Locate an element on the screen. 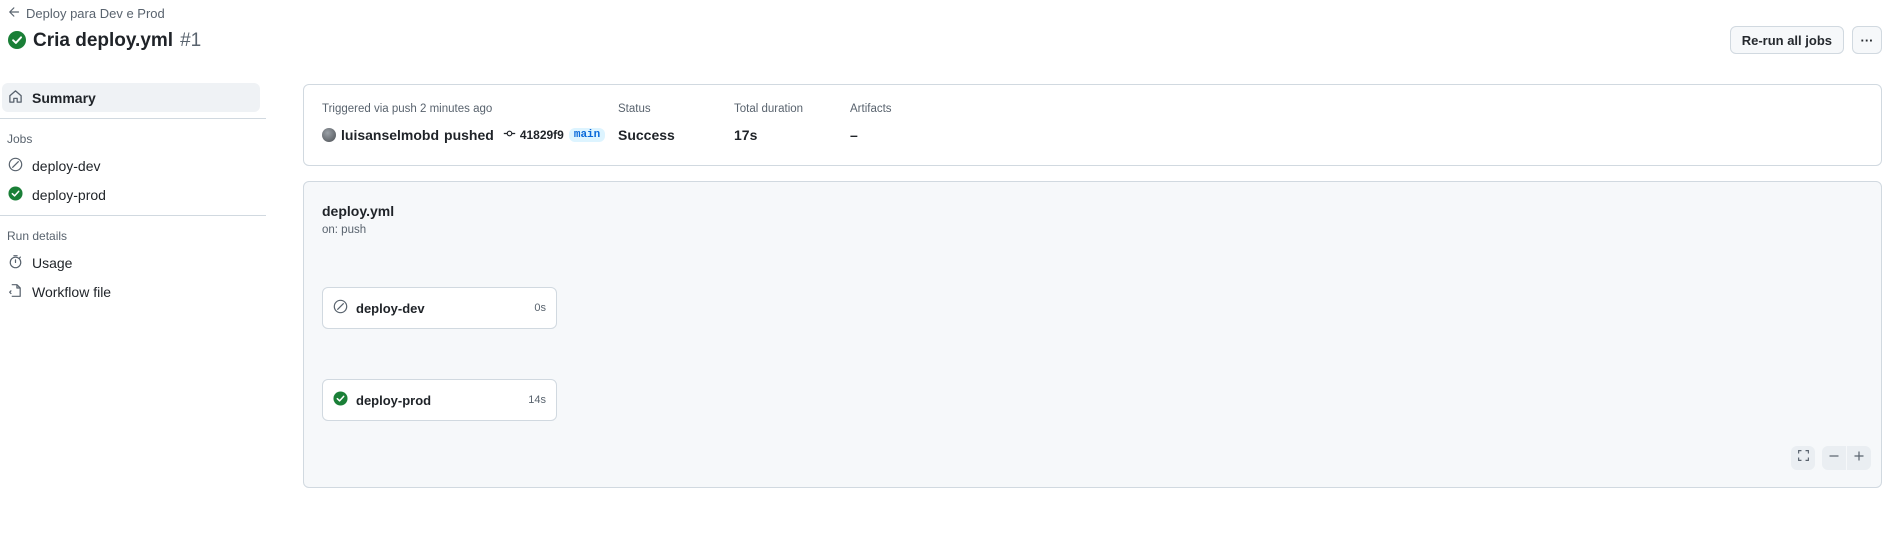 This screenshot has width=1890, height=546. header-actions: Re-run all jobs ··· is located at coordinates (1805, 40).